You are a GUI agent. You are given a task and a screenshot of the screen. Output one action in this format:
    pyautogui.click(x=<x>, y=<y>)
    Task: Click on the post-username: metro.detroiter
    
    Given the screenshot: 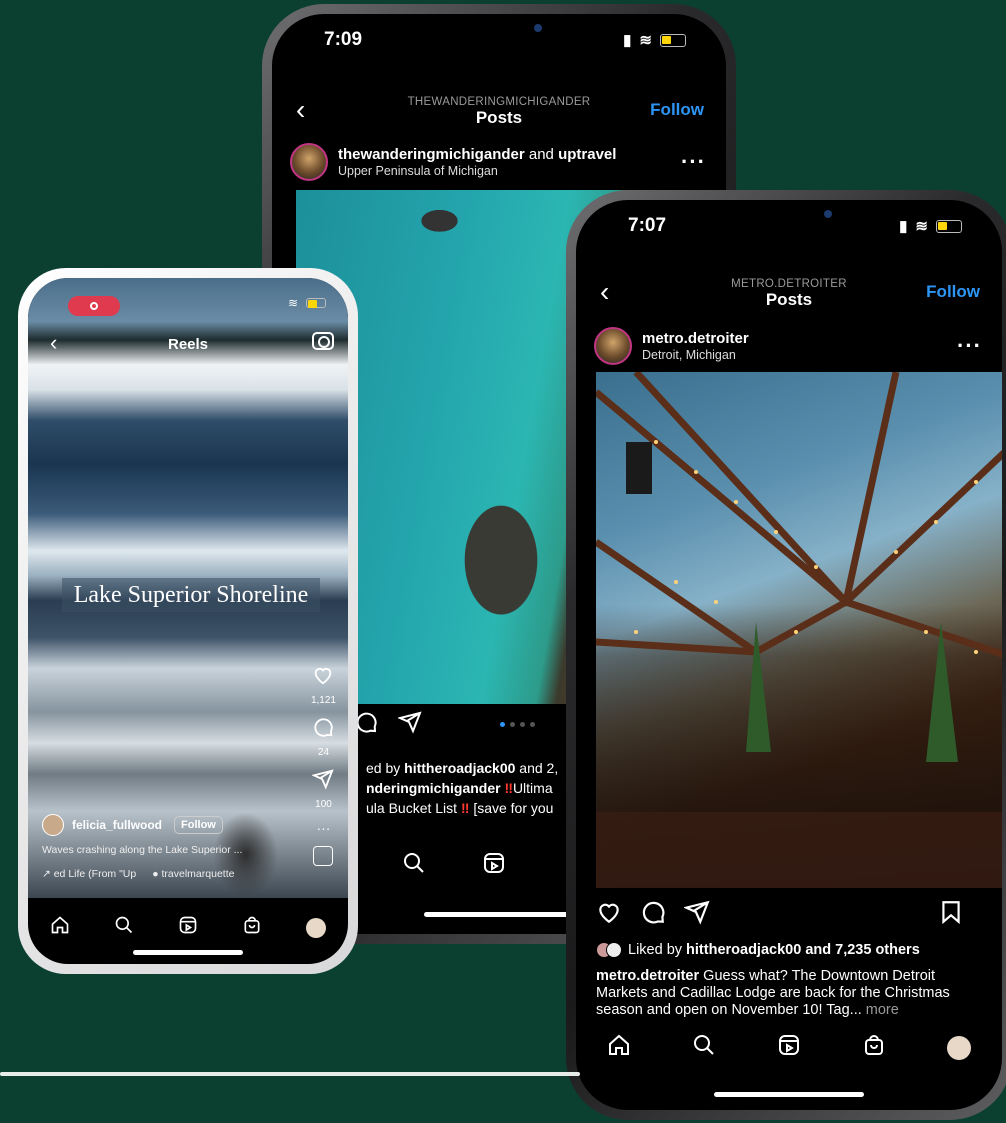 What is the action you would take?
    pyautogui.click(x=695, y=339)
    